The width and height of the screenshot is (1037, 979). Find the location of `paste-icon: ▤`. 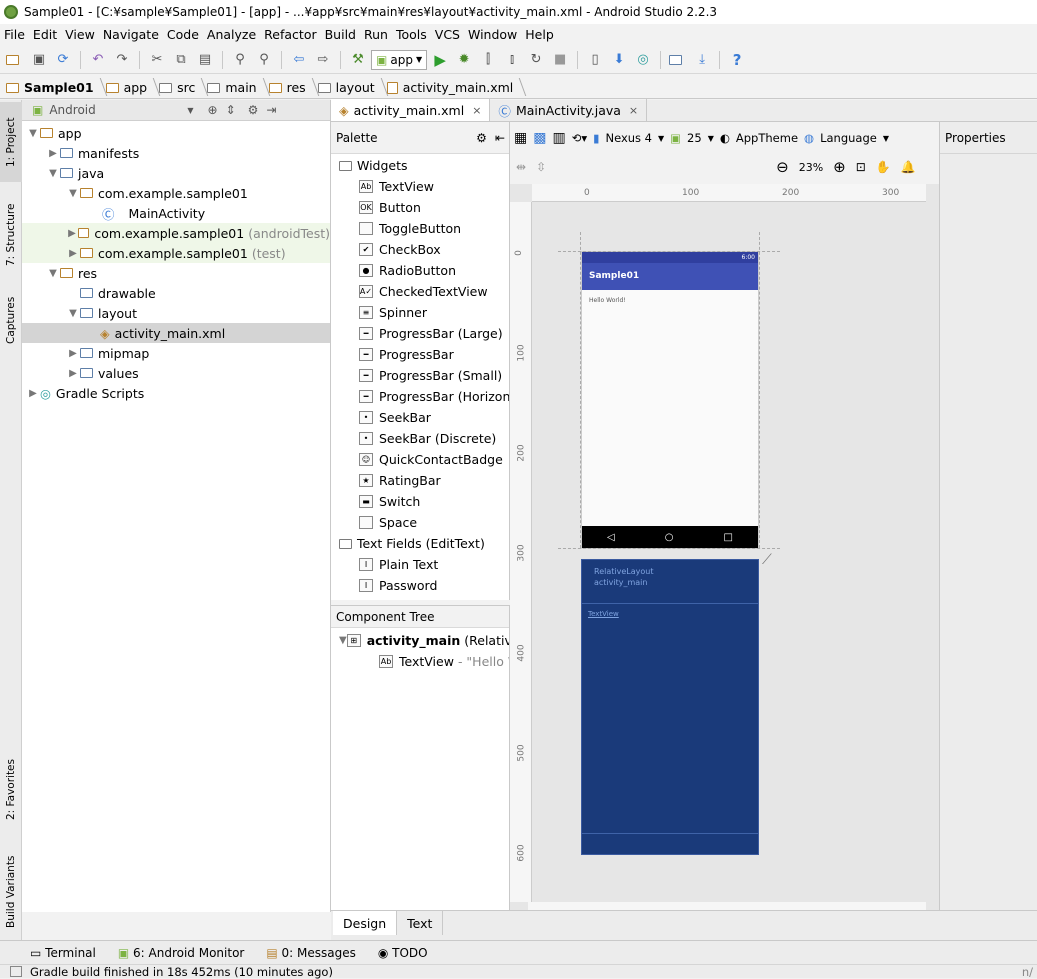

paste-icon: ▤ is located at coordinates (205, 60).